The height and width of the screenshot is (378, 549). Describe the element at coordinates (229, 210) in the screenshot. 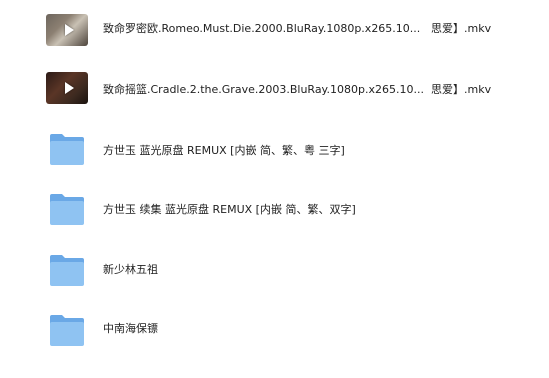

I see `folder-name: 方世玉 续集 蓝光原盘 REMUX [内嵌 简、繁、双字]` at that location.